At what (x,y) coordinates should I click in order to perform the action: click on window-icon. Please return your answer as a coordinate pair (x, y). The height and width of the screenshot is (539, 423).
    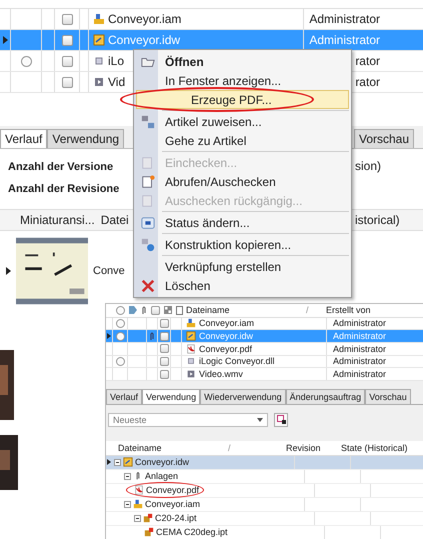
    Looking at the image, I should click on (281, 419).